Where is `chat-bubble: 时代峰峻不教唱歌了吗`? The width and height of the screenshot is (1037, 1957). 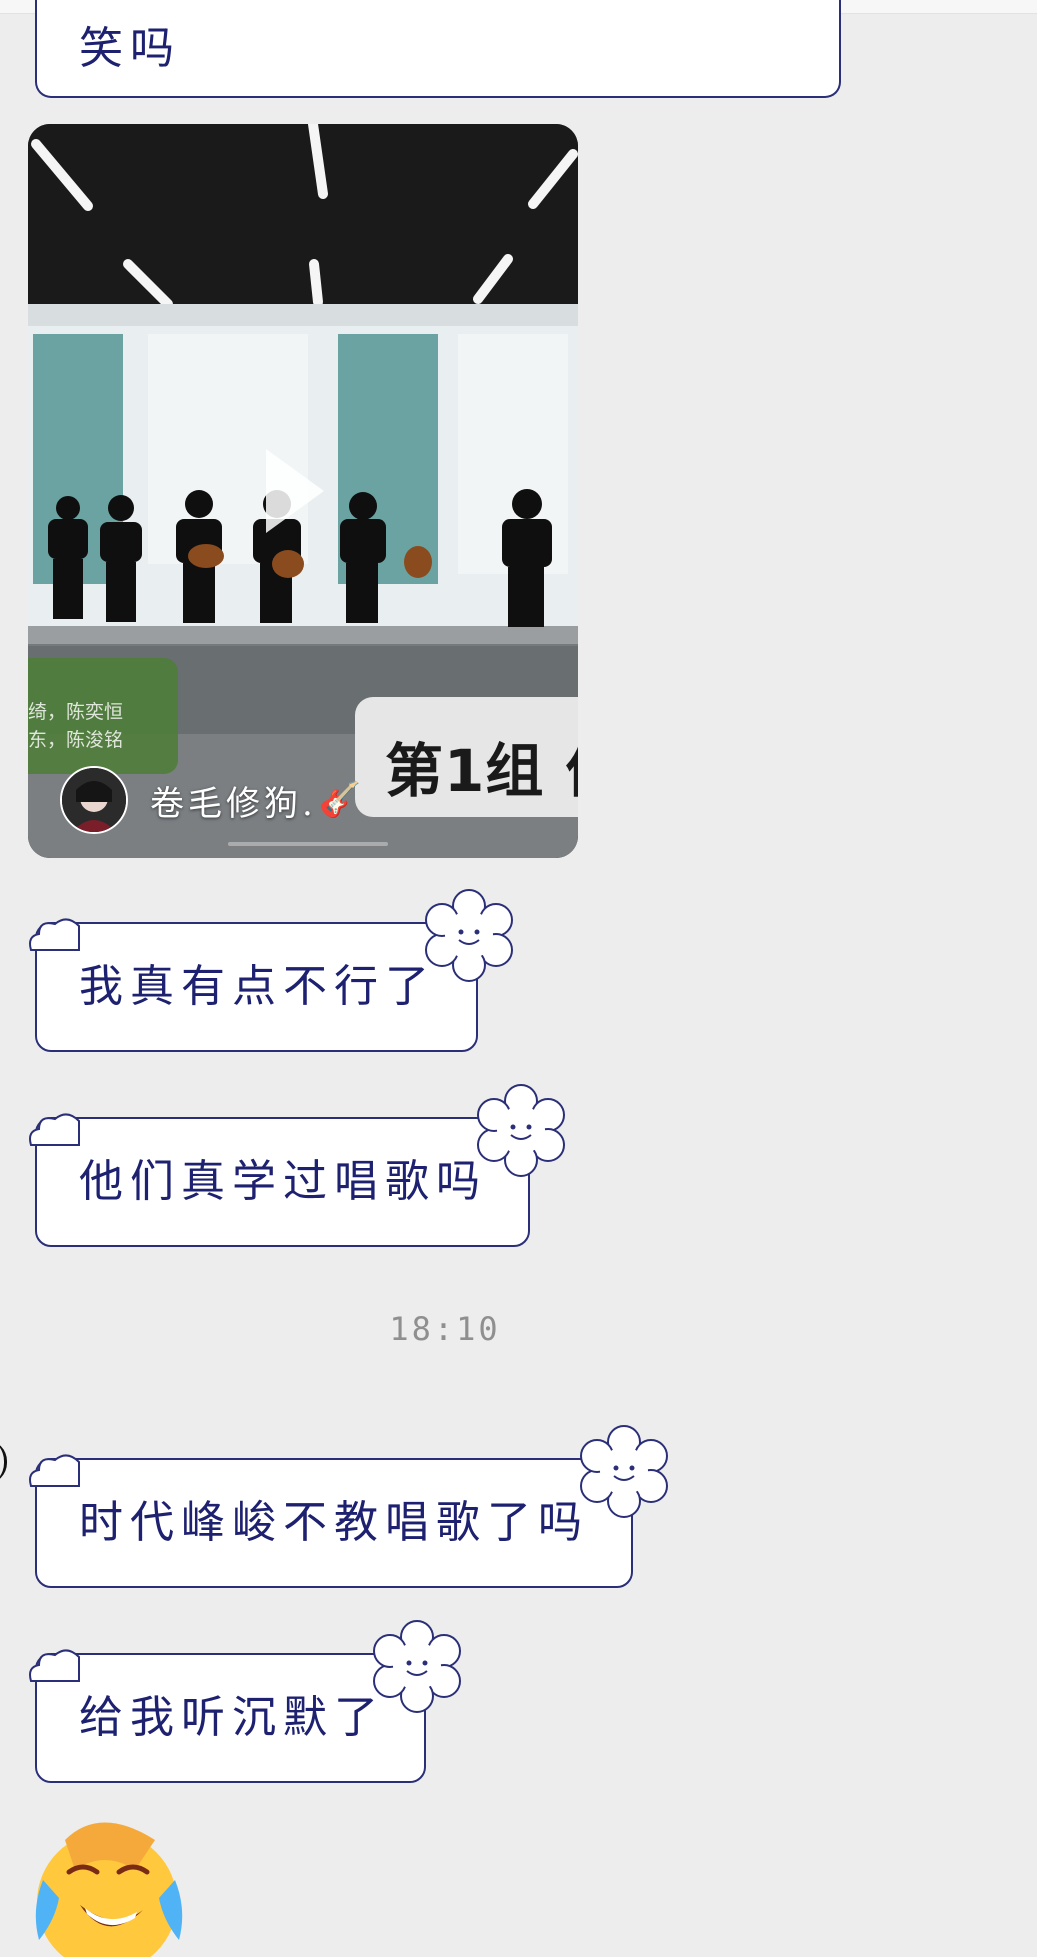
chat-bubble: 时代峰峻不教唱歌了吗 is located at coordinates (348, 1506).